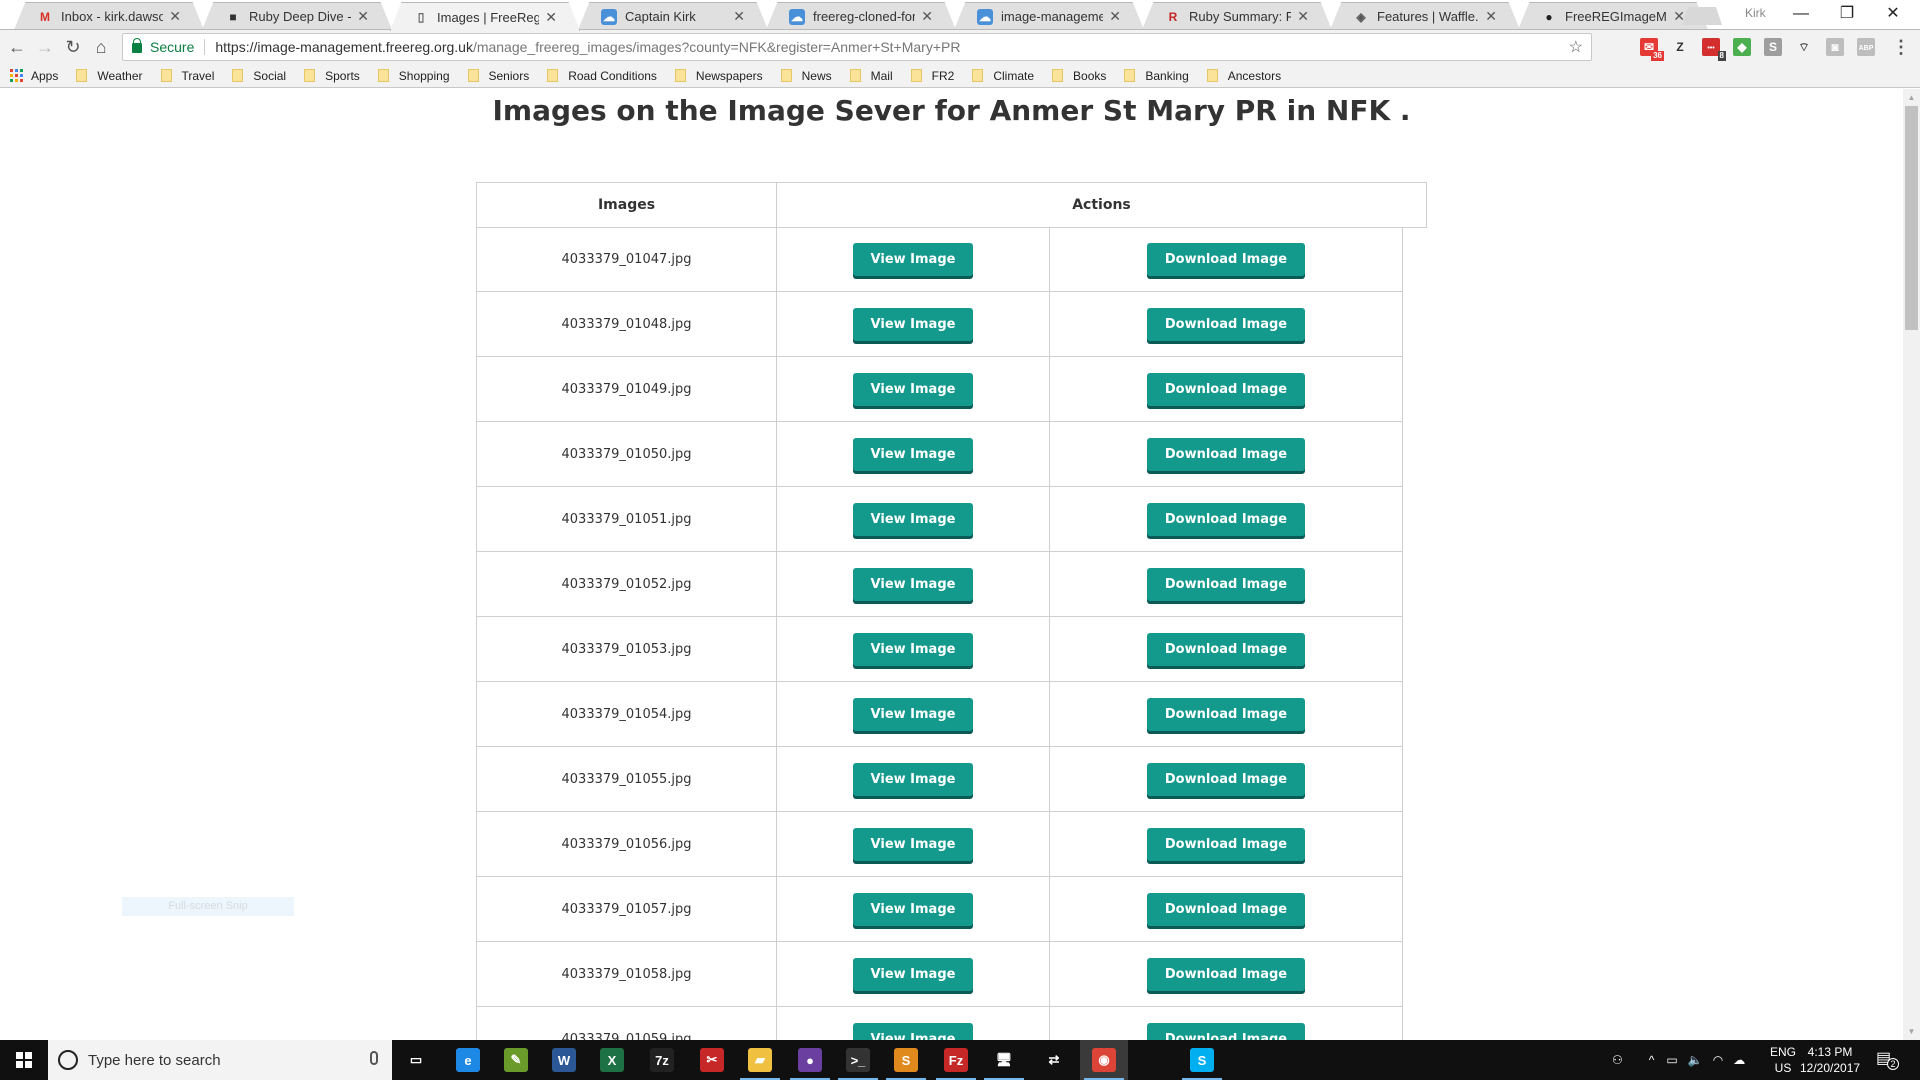  What do you see at coordinates (1425, 16) in the screenshot?
I see `browser-tab: ◈ Features | Waffle.io ✕` at bounding box center [1425, 16].